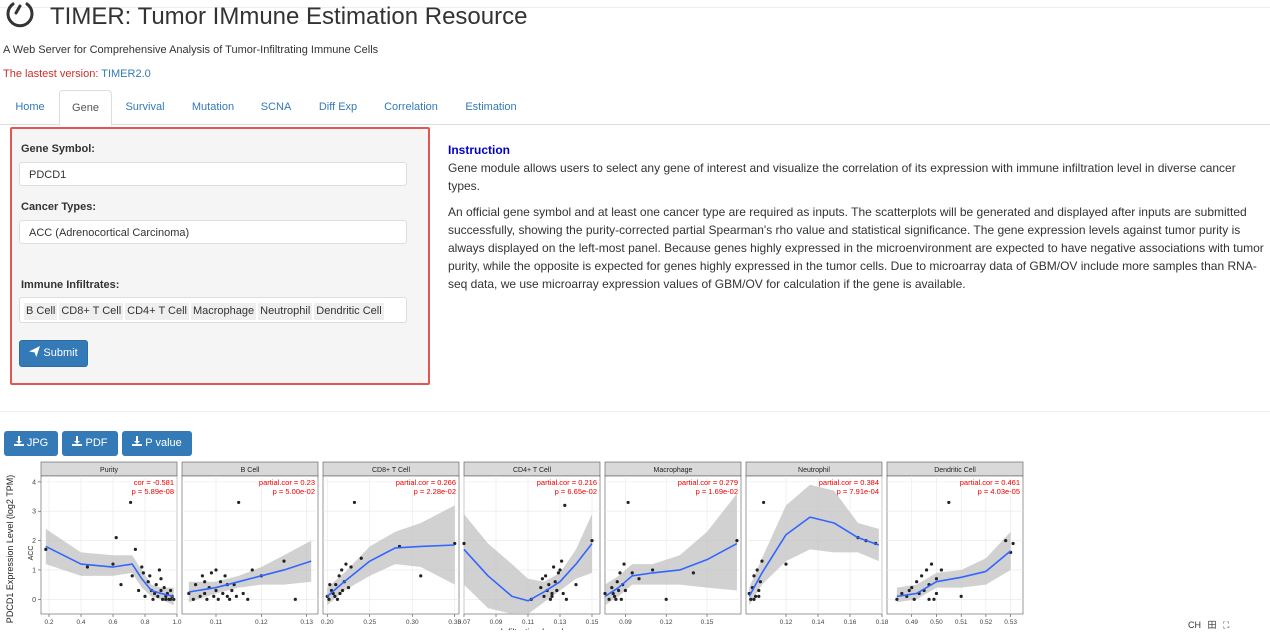 The image size is (1270, 636). Describe the element at coordinates (157, 311) in the screenshot. I see `chip-cd4-t-cell: CD4+ T Cell` at that location.